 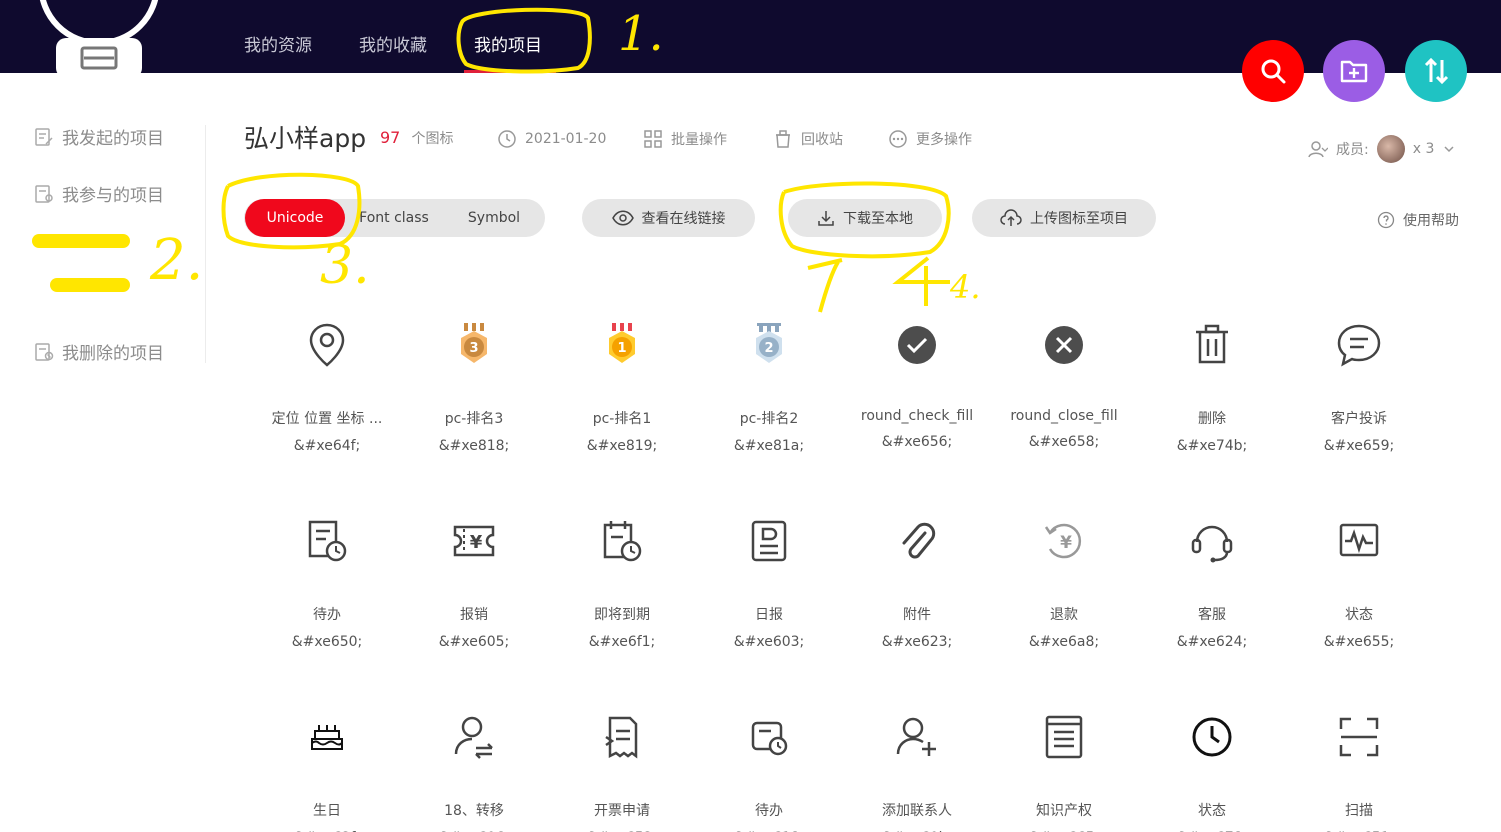 What do you see at coordinates (1436, 71) in the screenshot?
I see `sort-button` at bounding box center [1436, 71].